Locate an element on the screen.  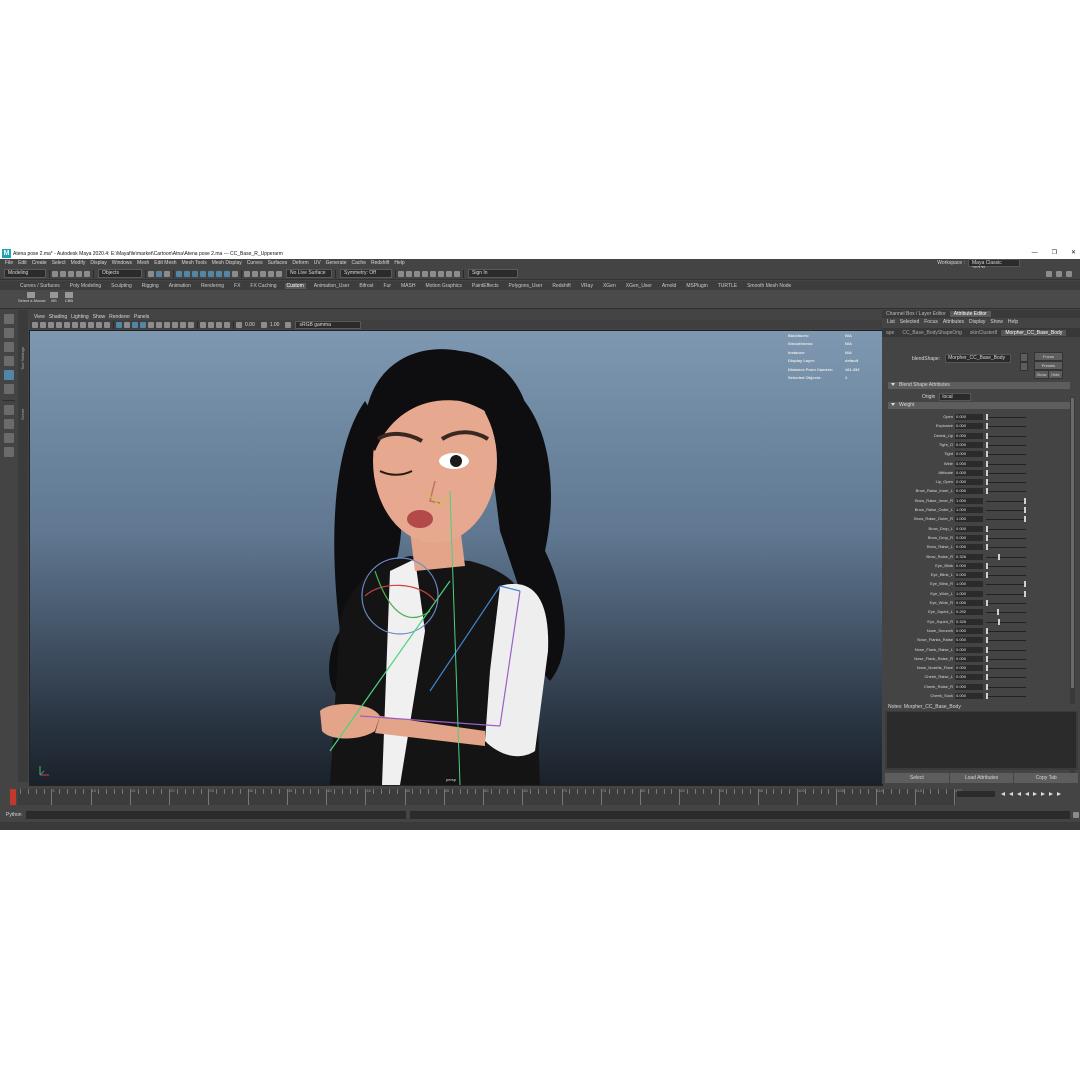
script-editor-icon is located at coordinates (1076, 815).